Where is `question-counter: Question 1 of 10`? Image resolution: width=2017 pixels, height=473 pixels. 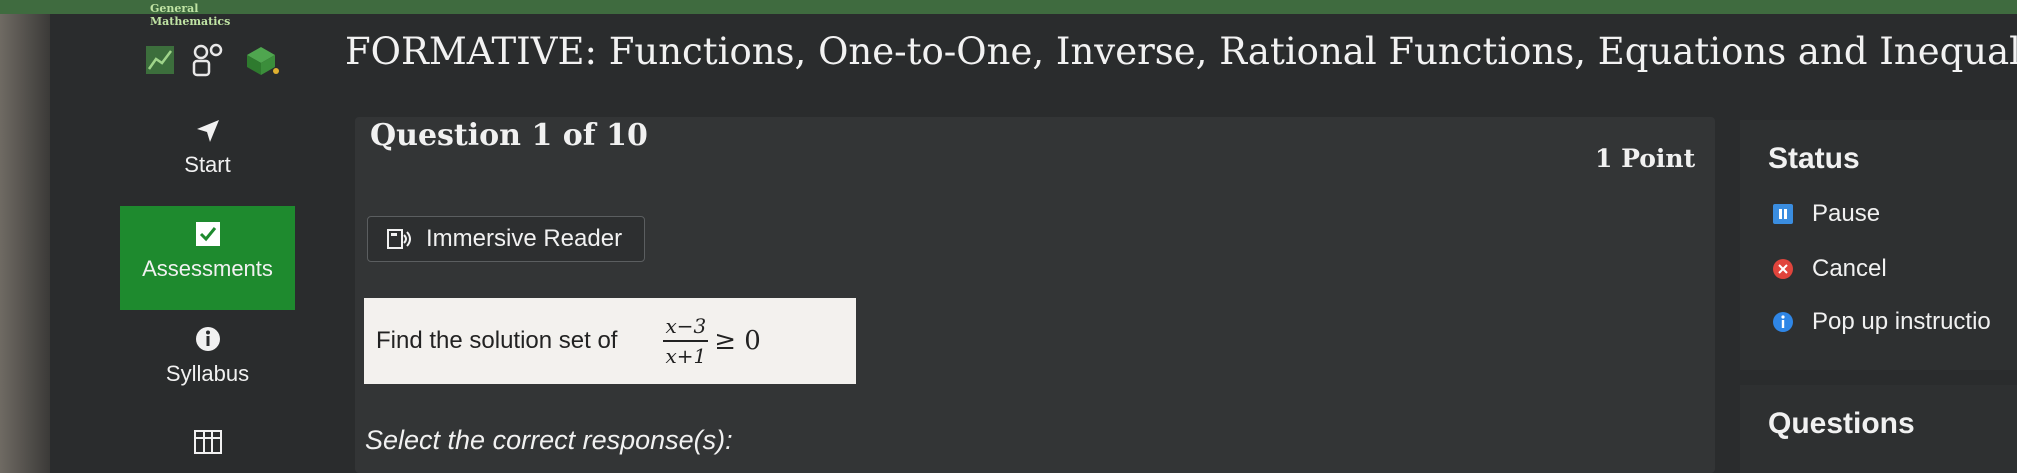 question-counter: Question 1 of 10 is located at coordinates (509, 135).